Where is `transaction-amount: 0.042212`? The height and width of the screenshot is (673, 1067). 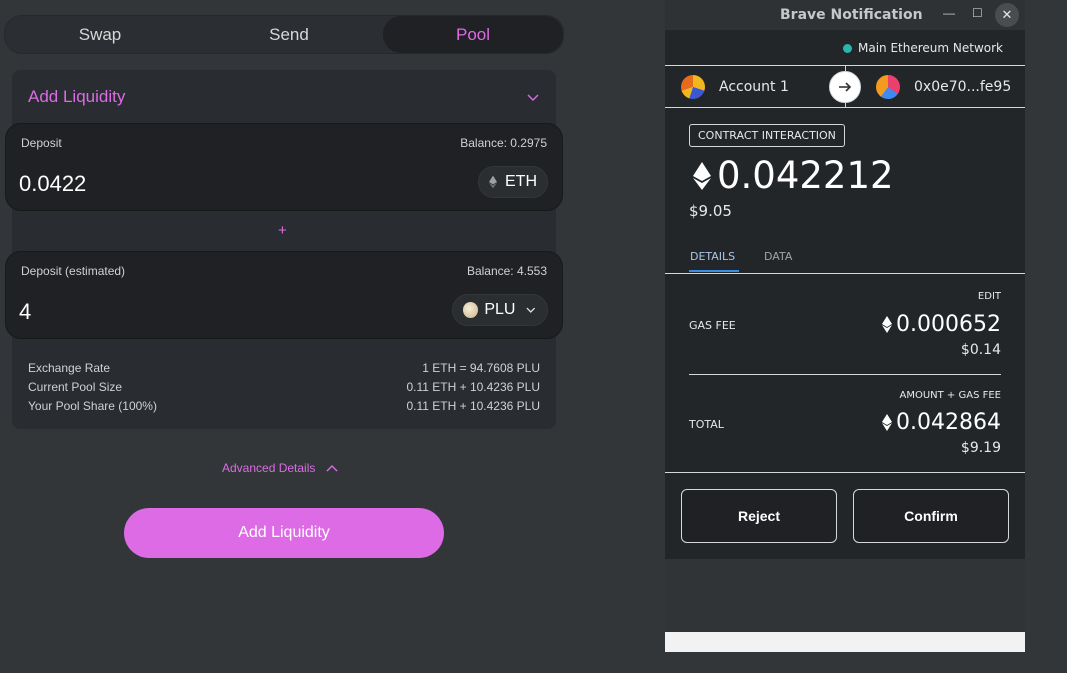
transaction-amount: 0.042212 is located at coordinates (793, 175).